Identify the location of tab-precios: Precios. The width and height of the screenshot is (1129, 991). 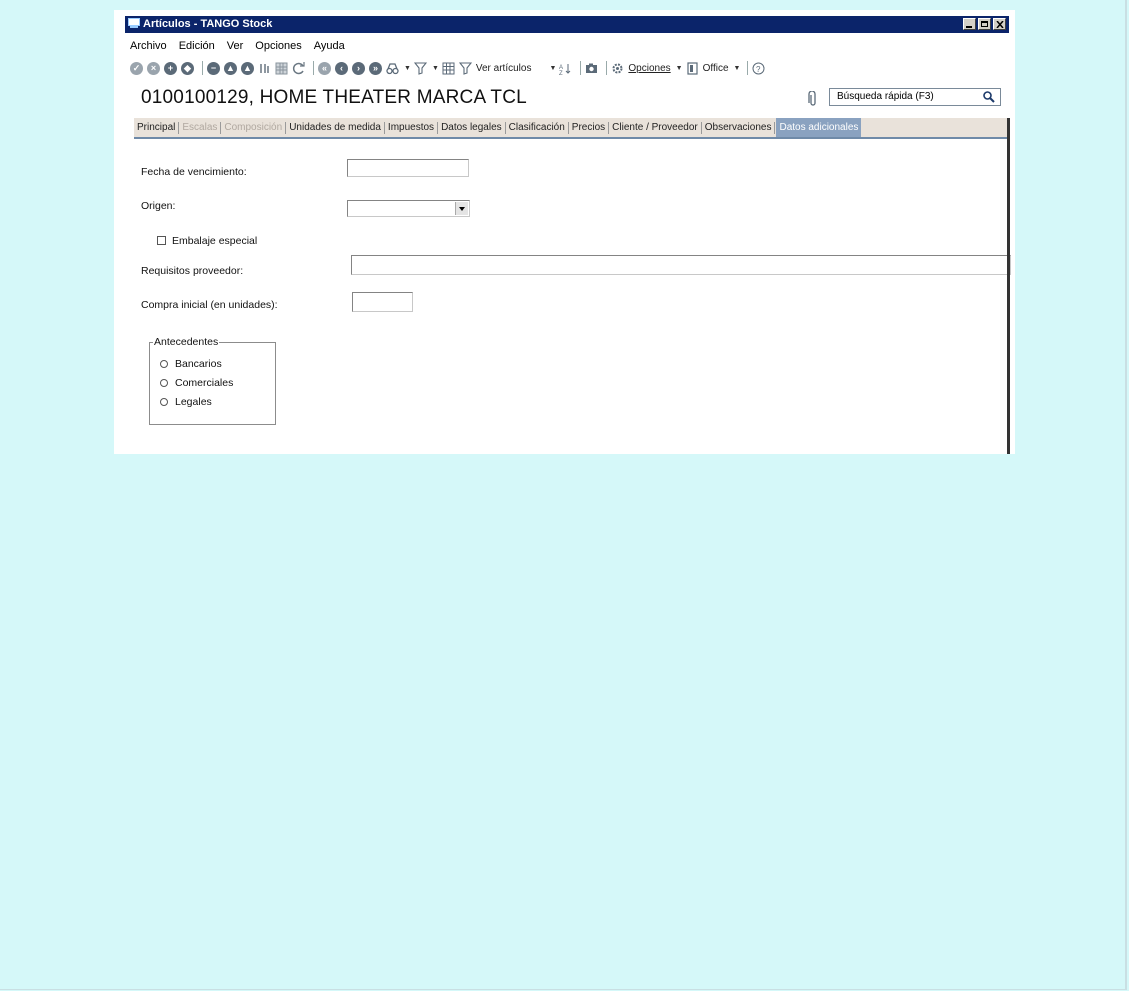
(589, 127).